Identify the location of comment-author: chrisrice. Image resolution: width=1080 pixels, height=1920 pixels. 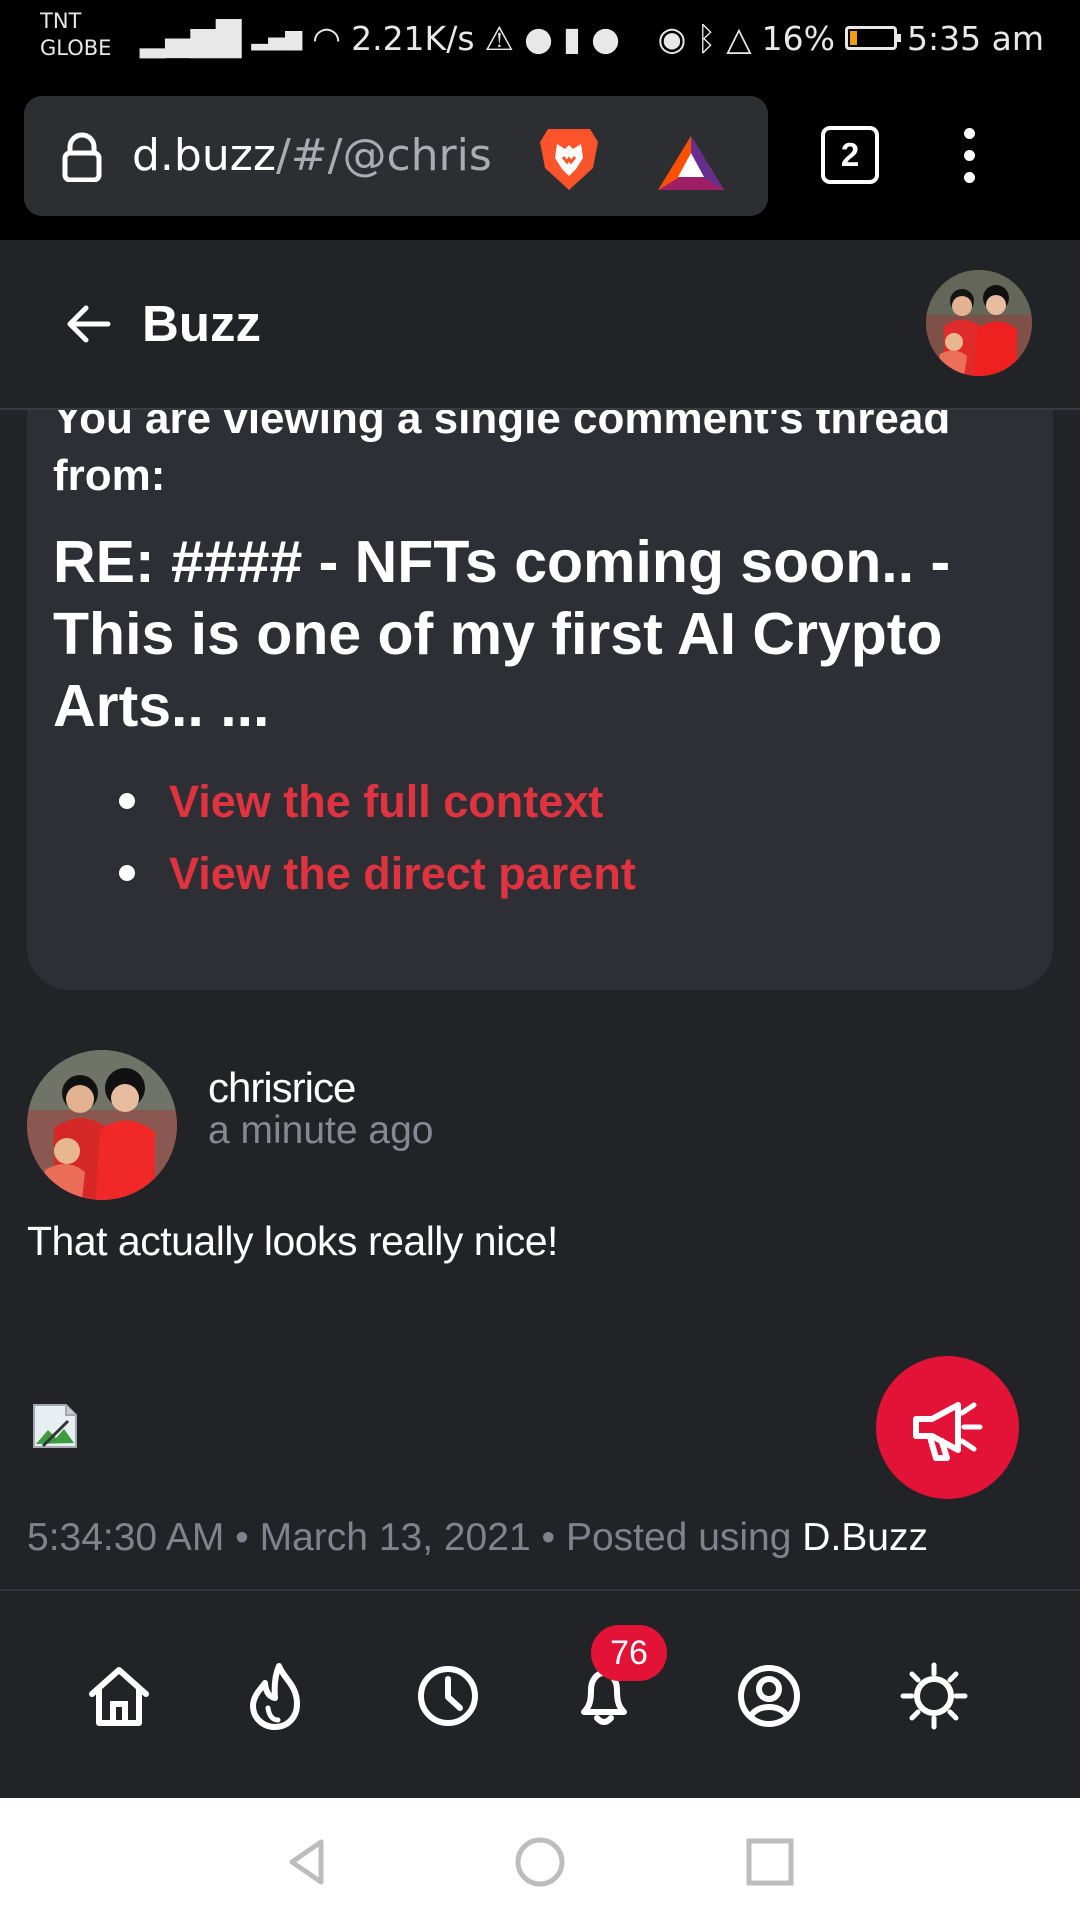
(282, 1088).